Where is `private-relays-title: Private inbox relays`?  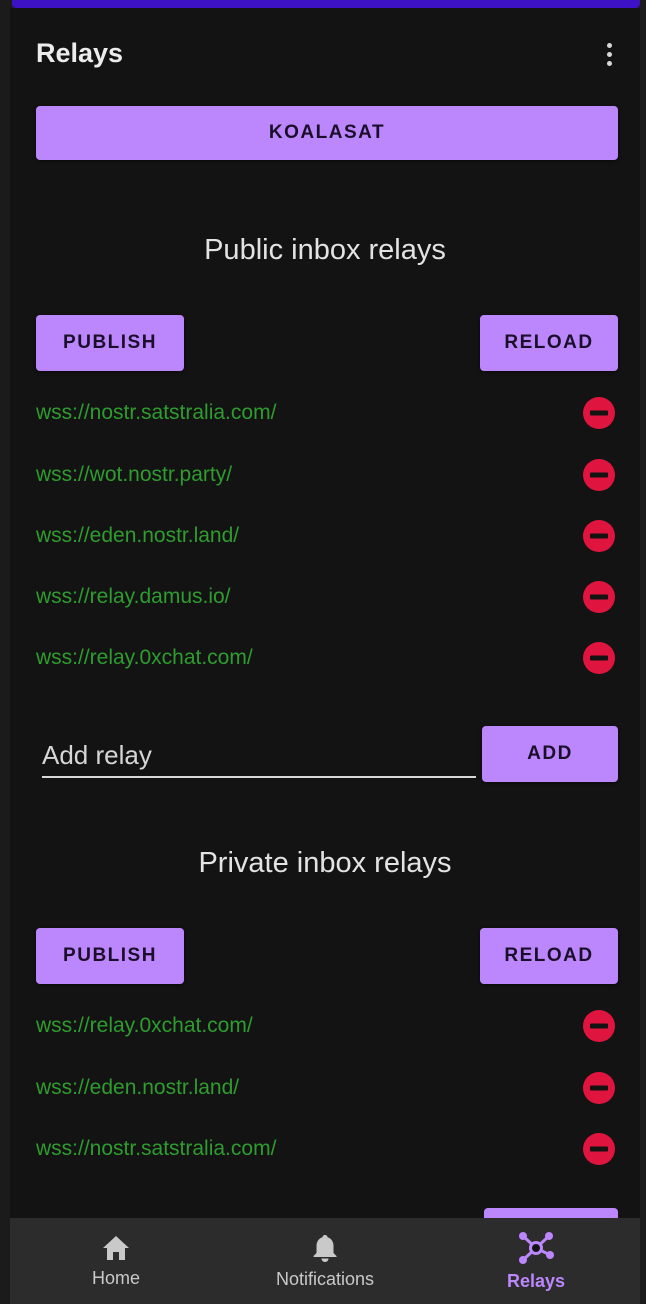
private-relays-title: Private inbox relays is located at coordinates (325, 863).